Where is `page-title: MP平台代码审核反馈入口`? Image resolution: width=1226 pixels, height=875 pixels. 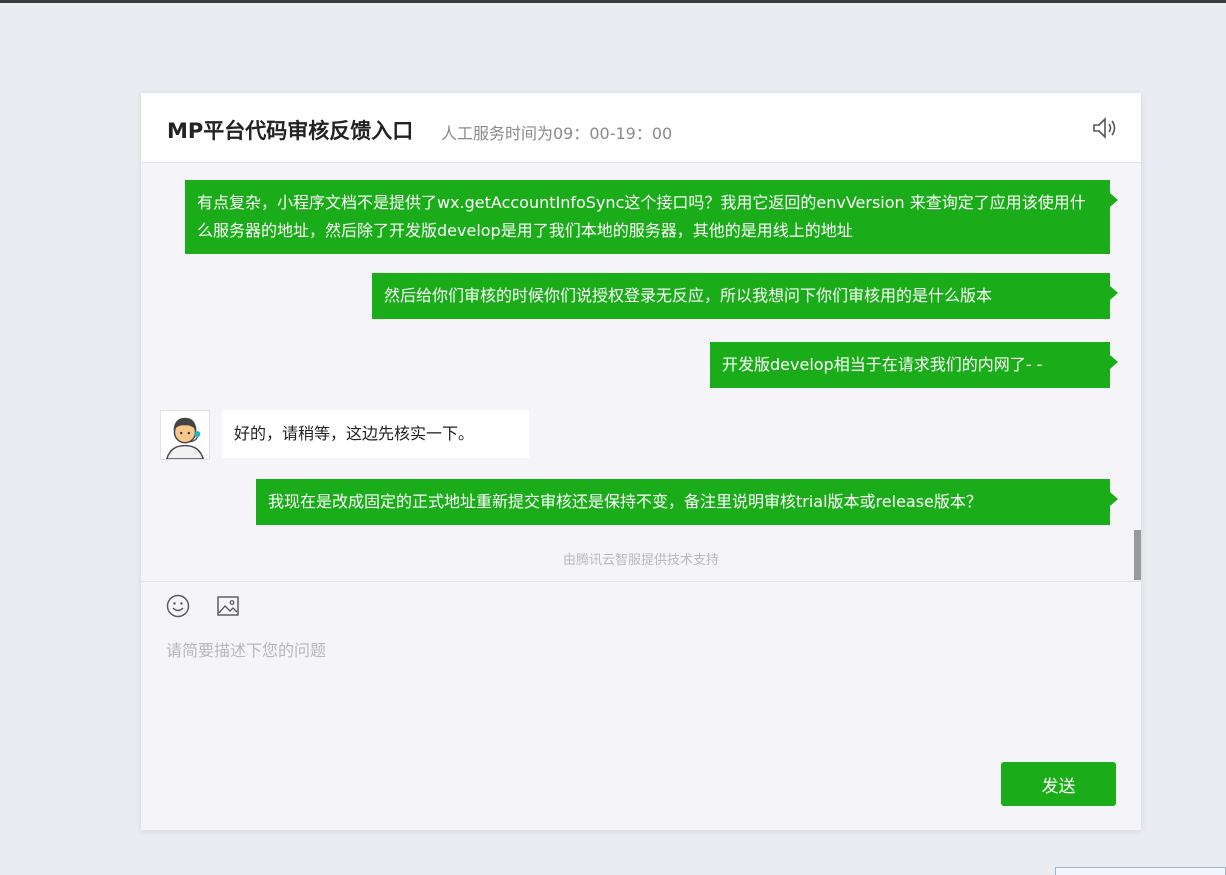
page-title: MP平台代码审核反馈入口 is located at coordinates (290, 131).